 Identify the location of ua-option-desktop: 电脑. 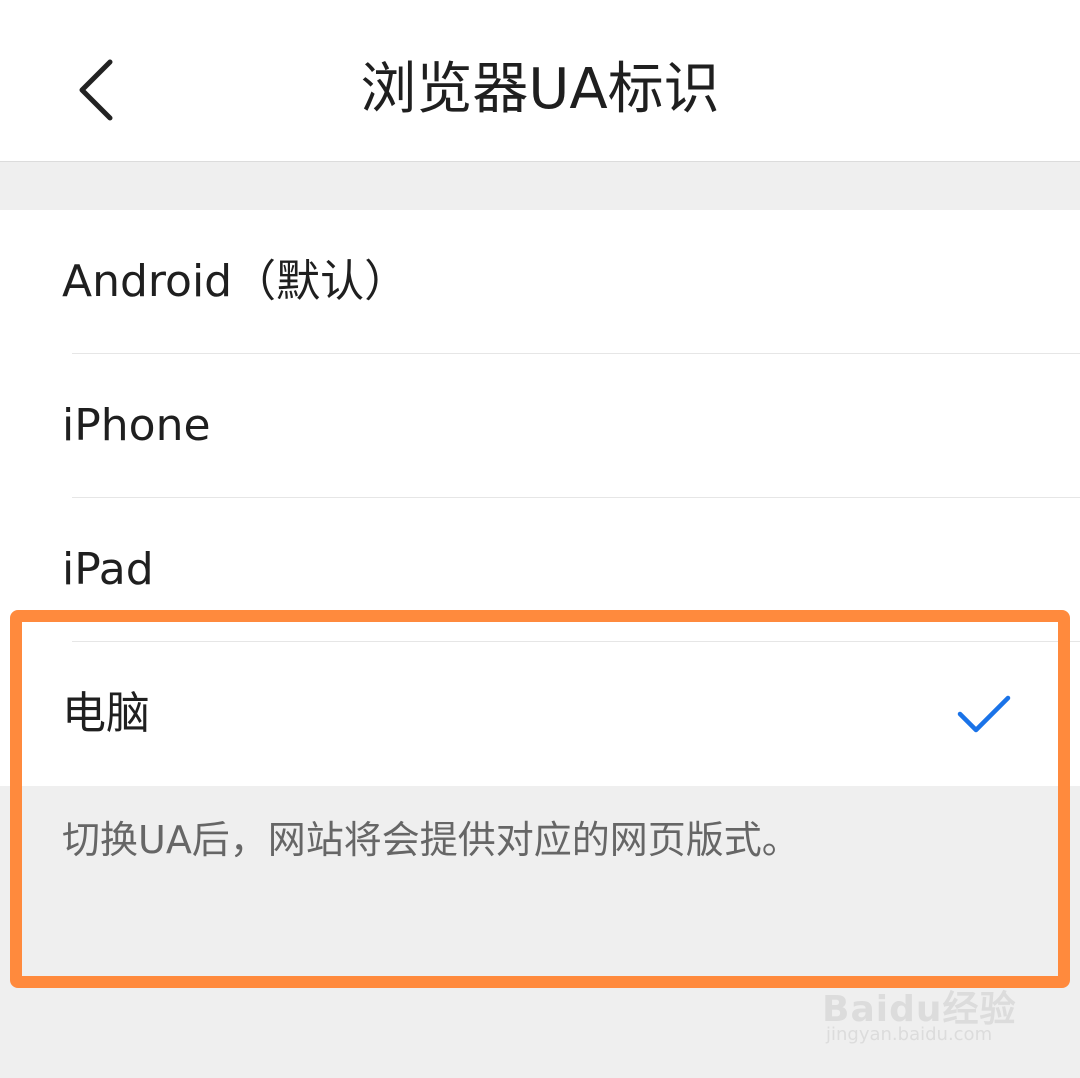
(540, 714).